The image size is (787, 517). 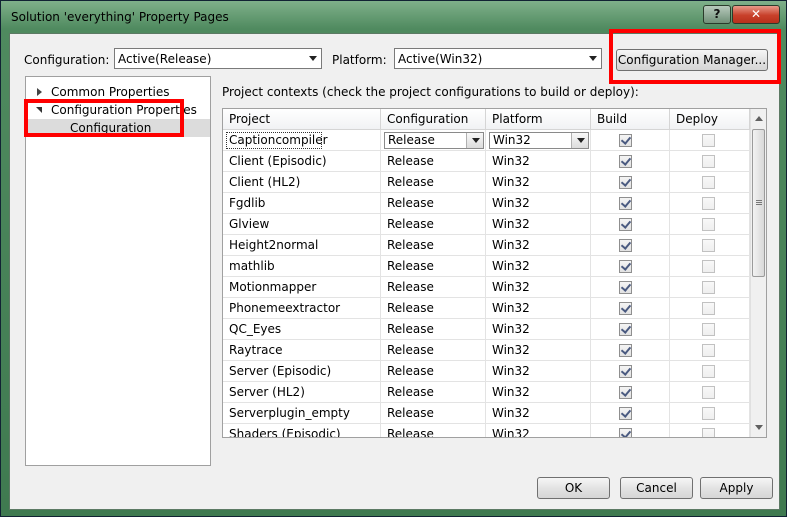 I want to click on table-row: mathlib Release Win32, so click(x=486, y=266).